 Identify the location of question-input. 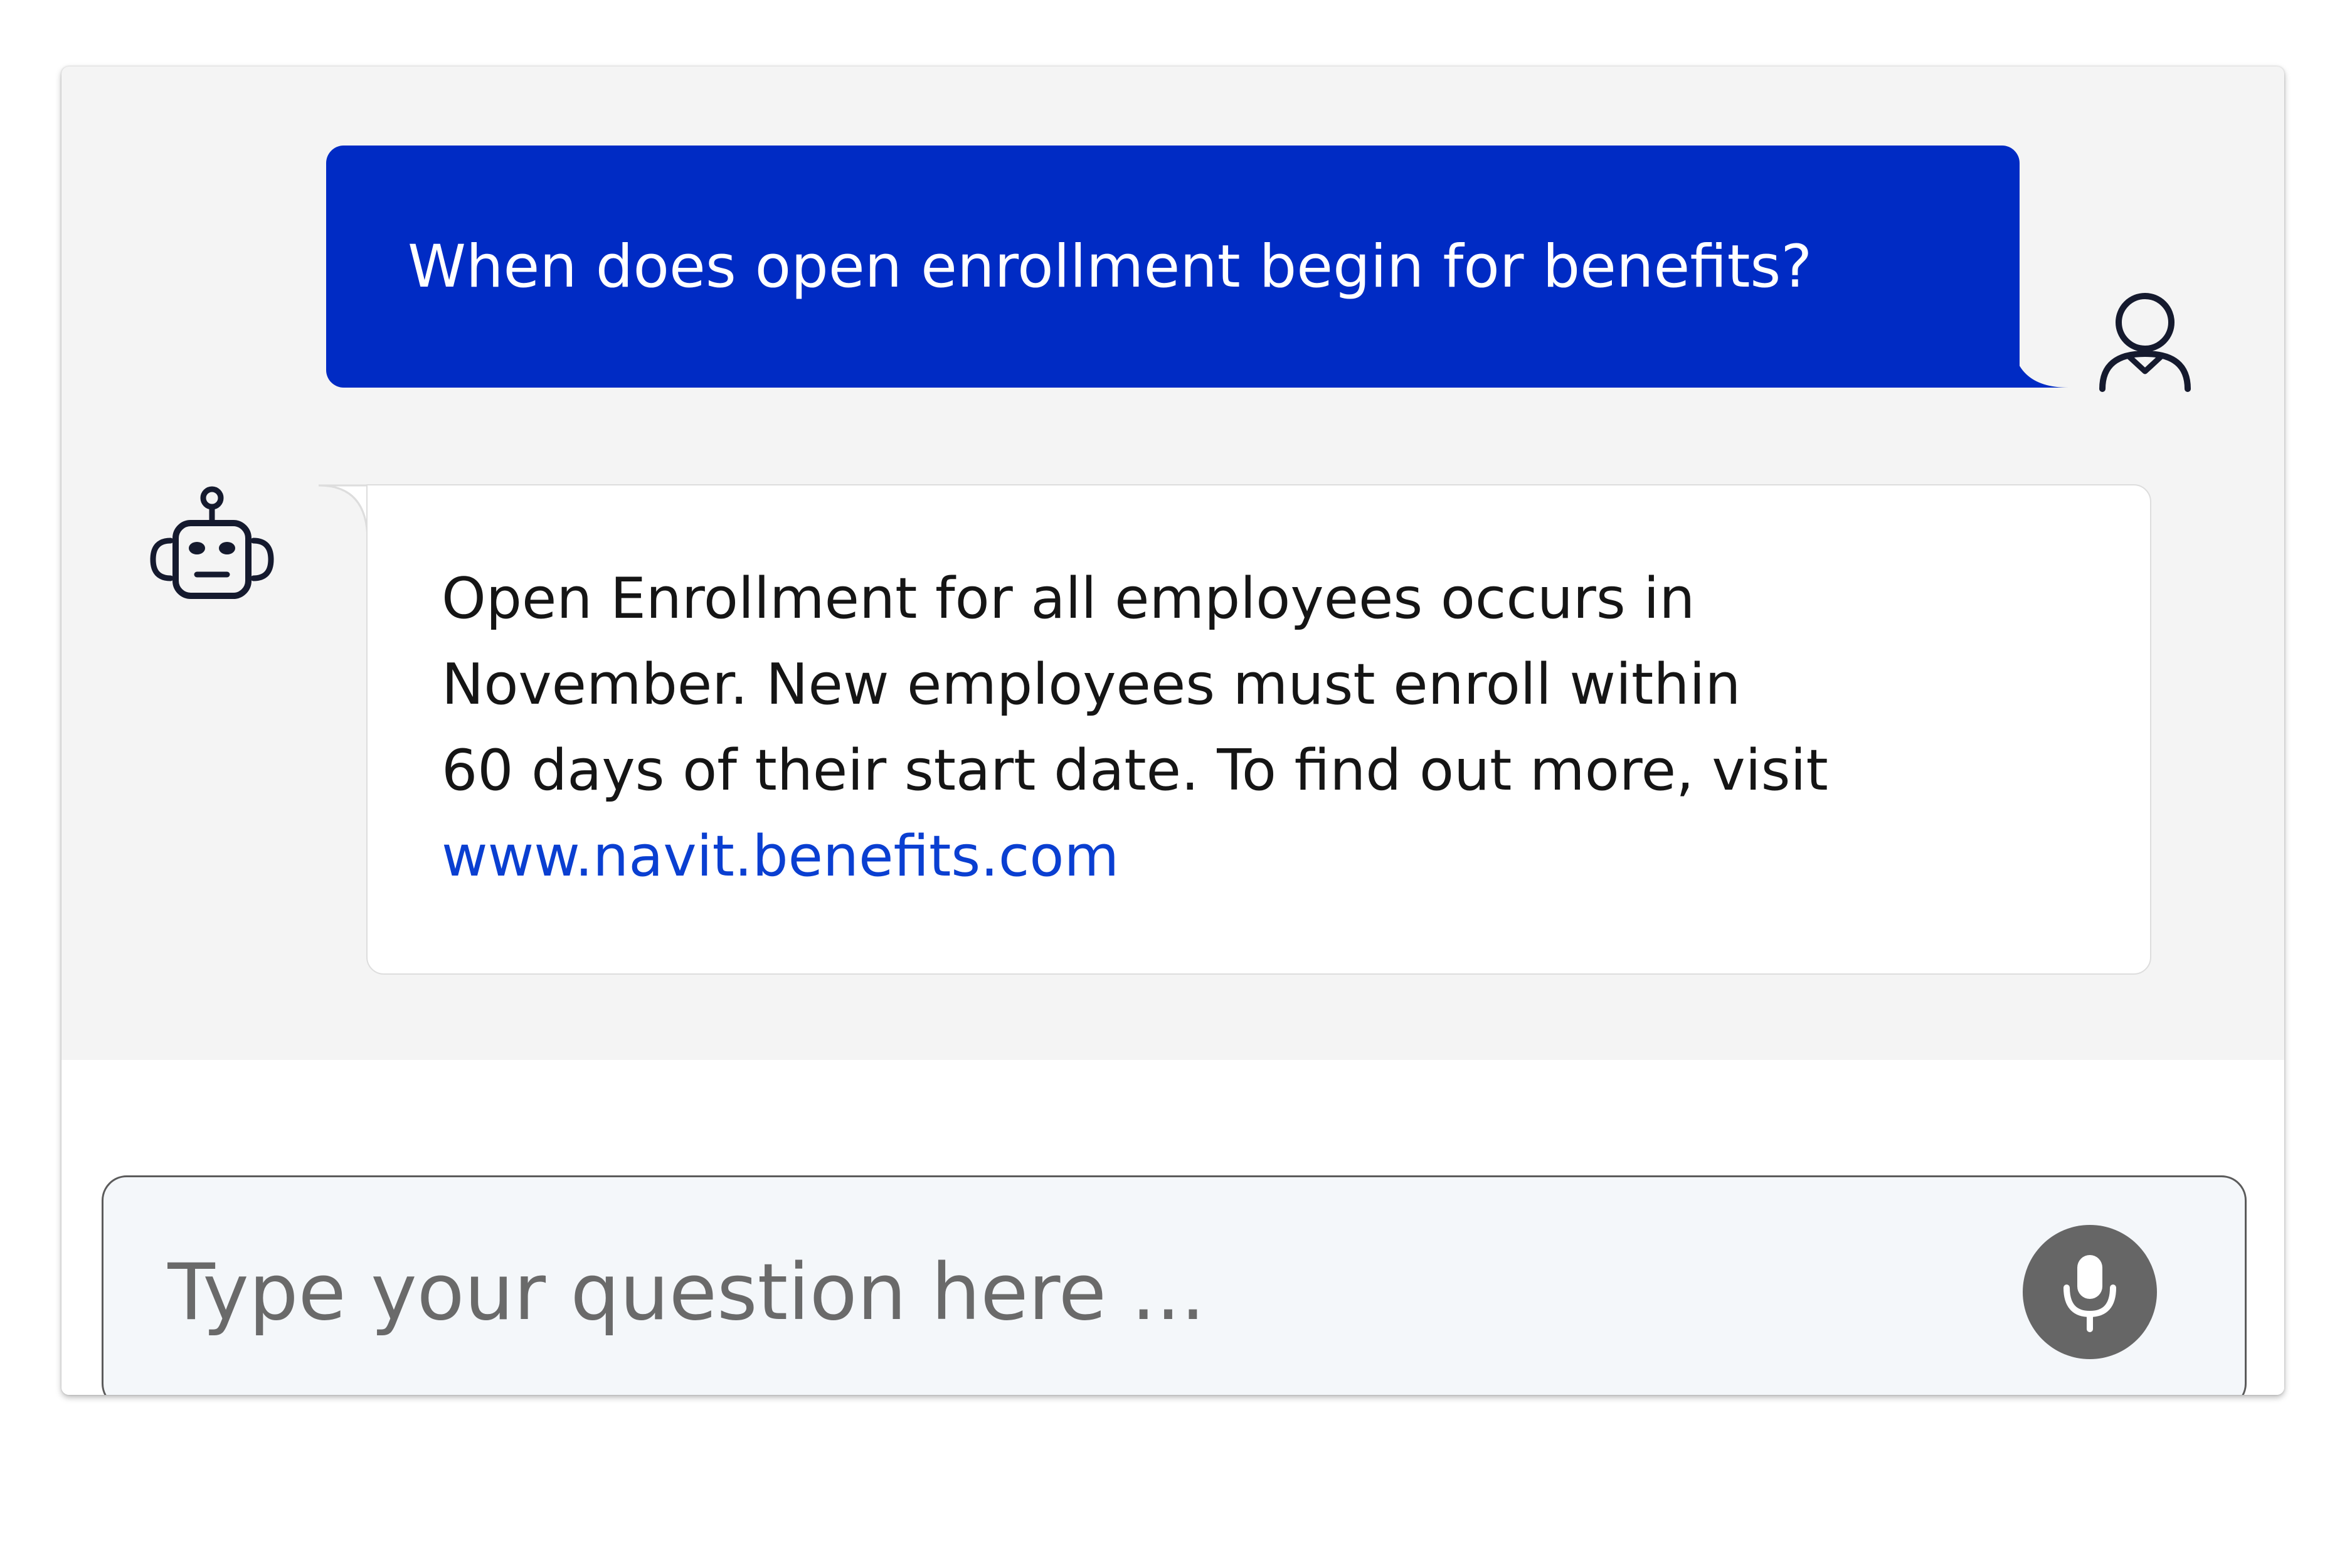
(1077, 1286).